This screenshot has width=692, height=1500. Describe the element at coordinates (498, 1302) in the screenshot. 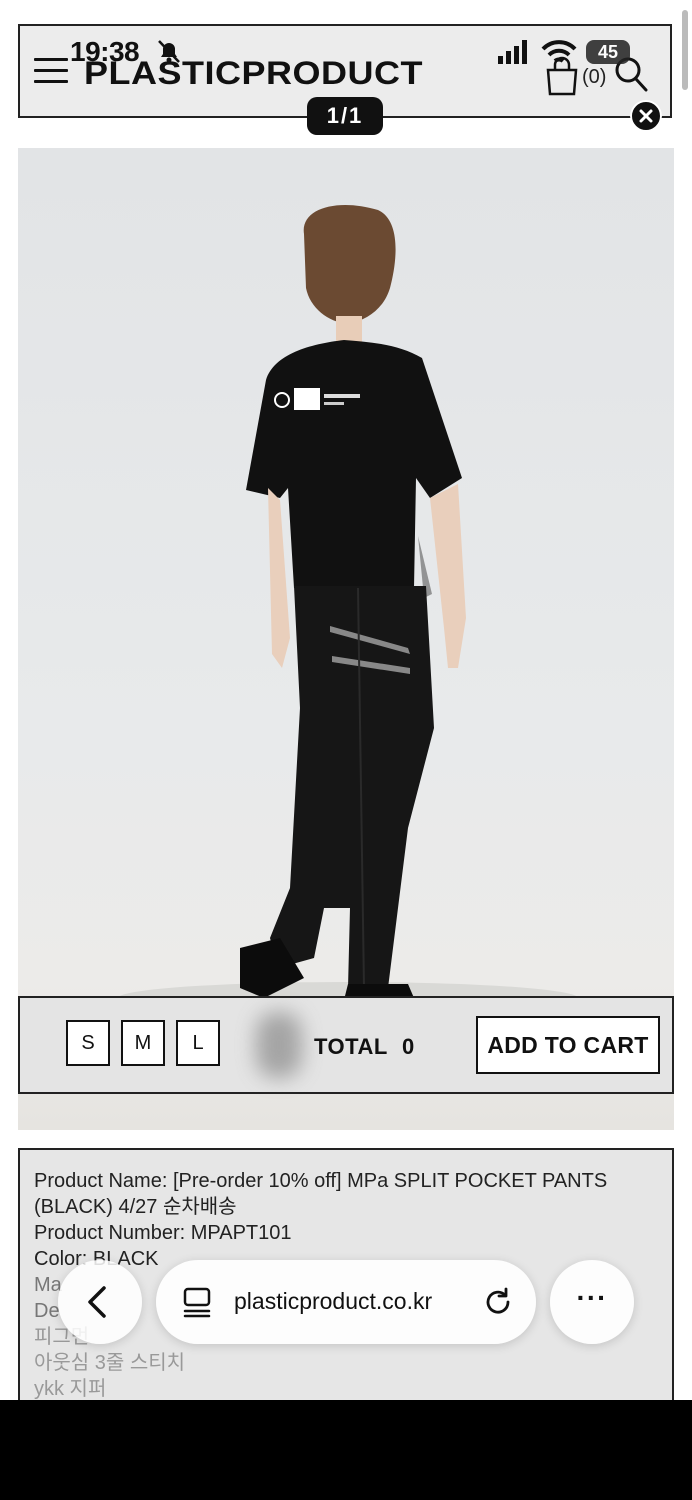

I see `reload-icon` at that location.